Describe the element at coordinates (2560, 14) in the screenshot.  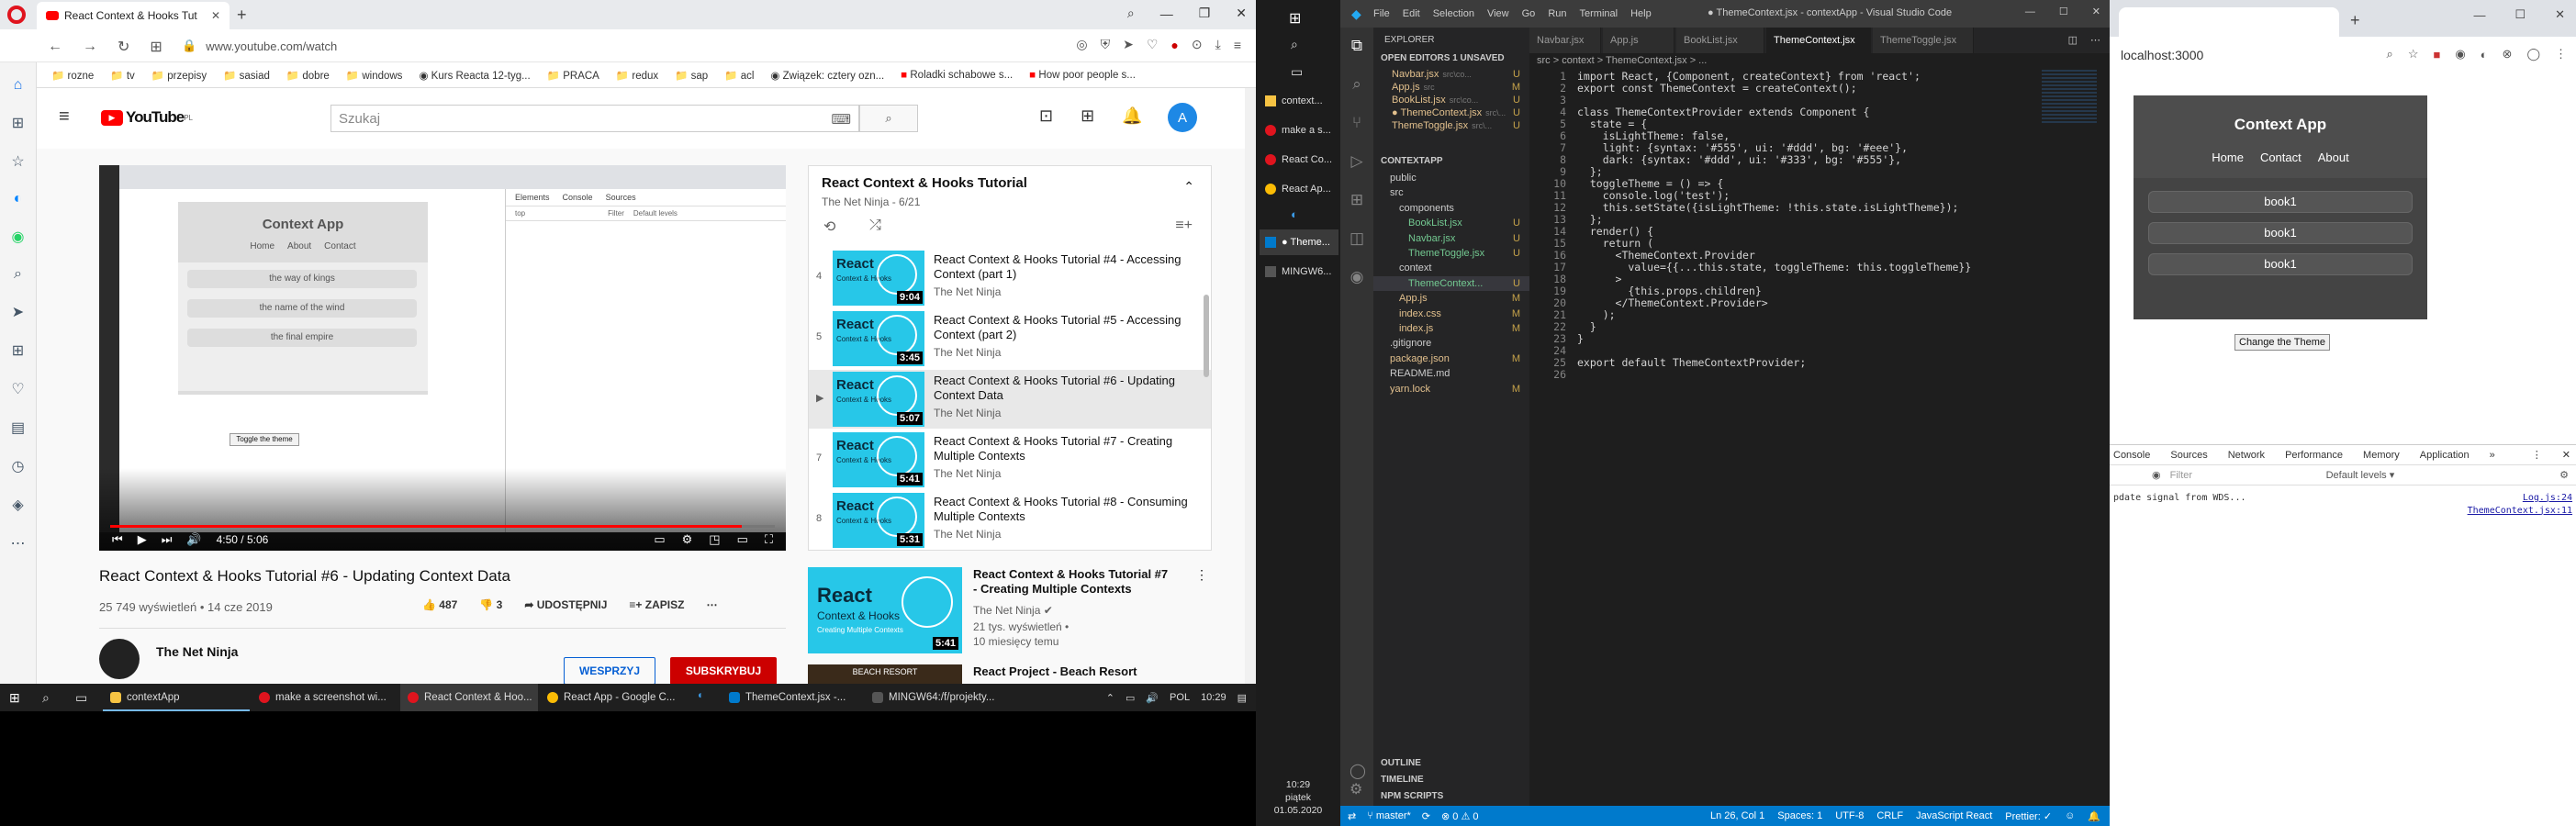
I see `chrome-close-button: ✕` at that location.